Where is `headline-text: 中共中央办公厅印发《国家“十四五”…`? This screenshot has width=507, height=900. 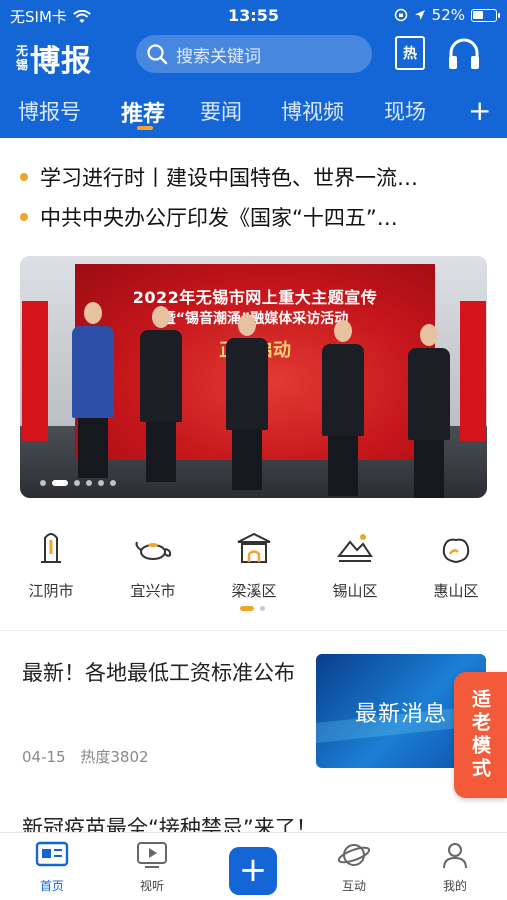
headline-text: 中共中央办公厅印发《国家“十四五”… is located at coordinates (219, 218).